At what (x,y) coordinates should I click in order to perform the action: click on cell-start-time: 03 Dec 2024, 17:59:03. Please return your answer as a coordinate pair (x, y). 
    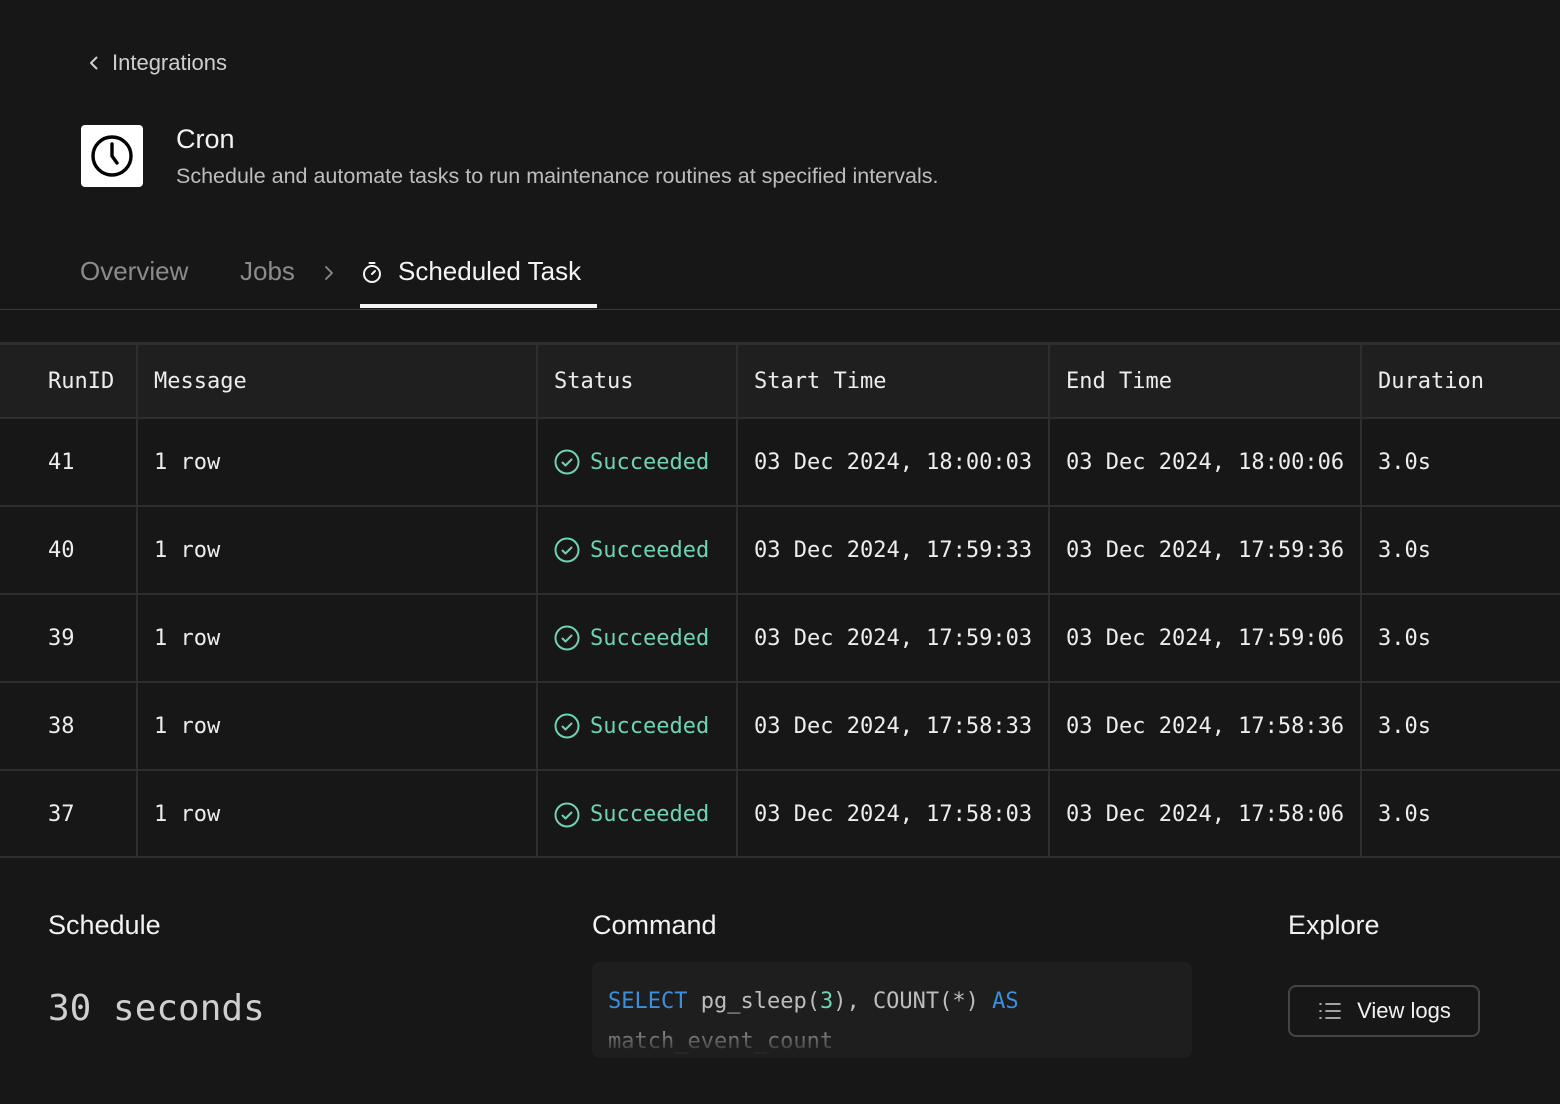
    Looking at the image, I should click on (893, 638).